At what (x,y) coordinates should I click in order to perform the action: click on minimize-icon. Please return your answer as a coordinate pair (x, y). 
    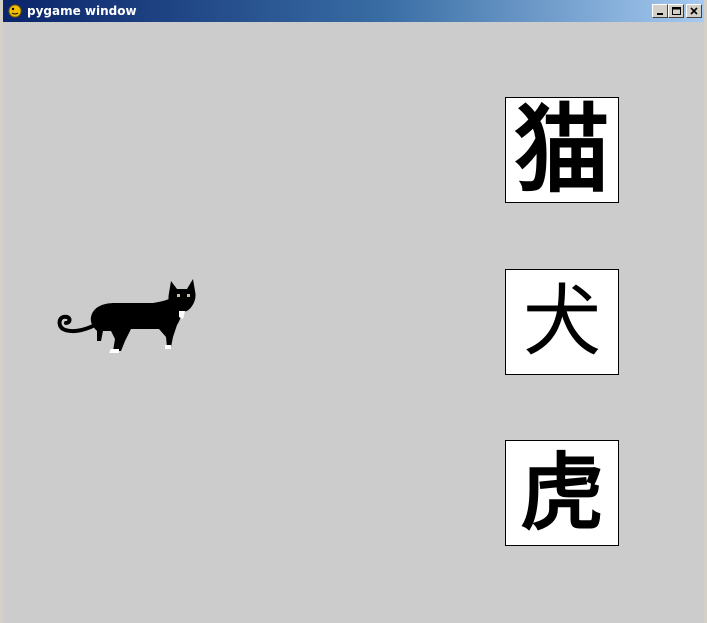
    Looking at the image, I should click on (660, 14).